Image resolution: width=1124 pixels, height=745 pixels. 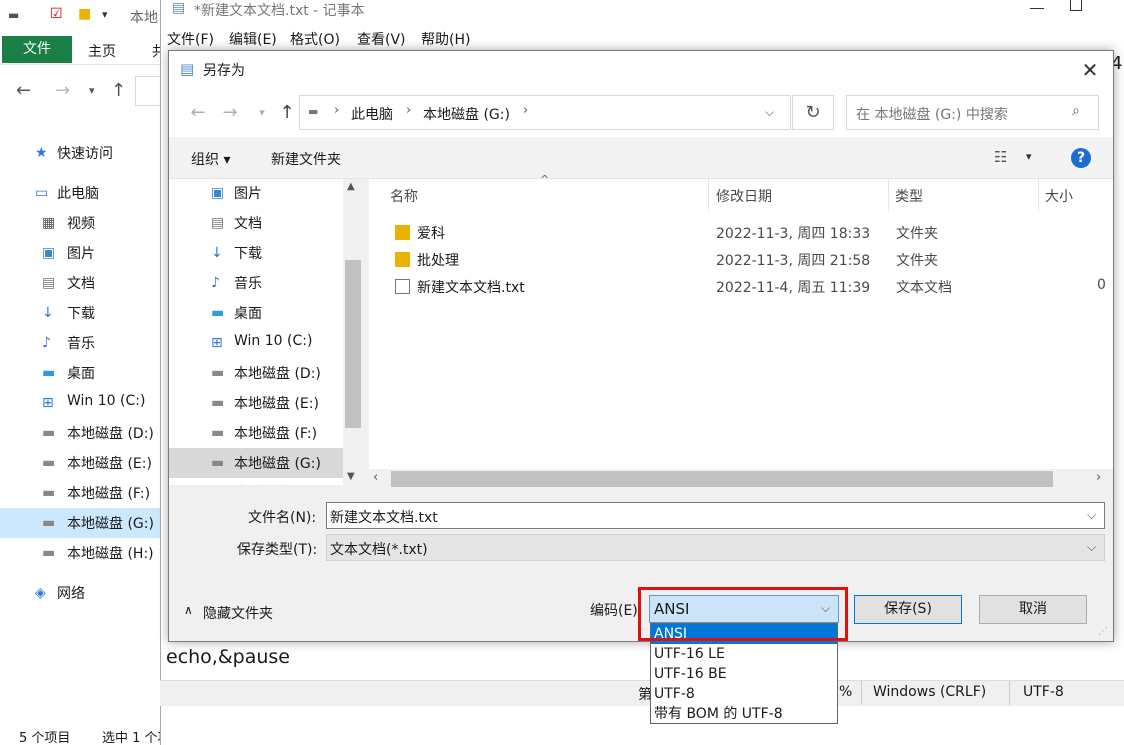 I want to click on dialog-nav-item: ▣ 图片, so click(x=256, y=193).